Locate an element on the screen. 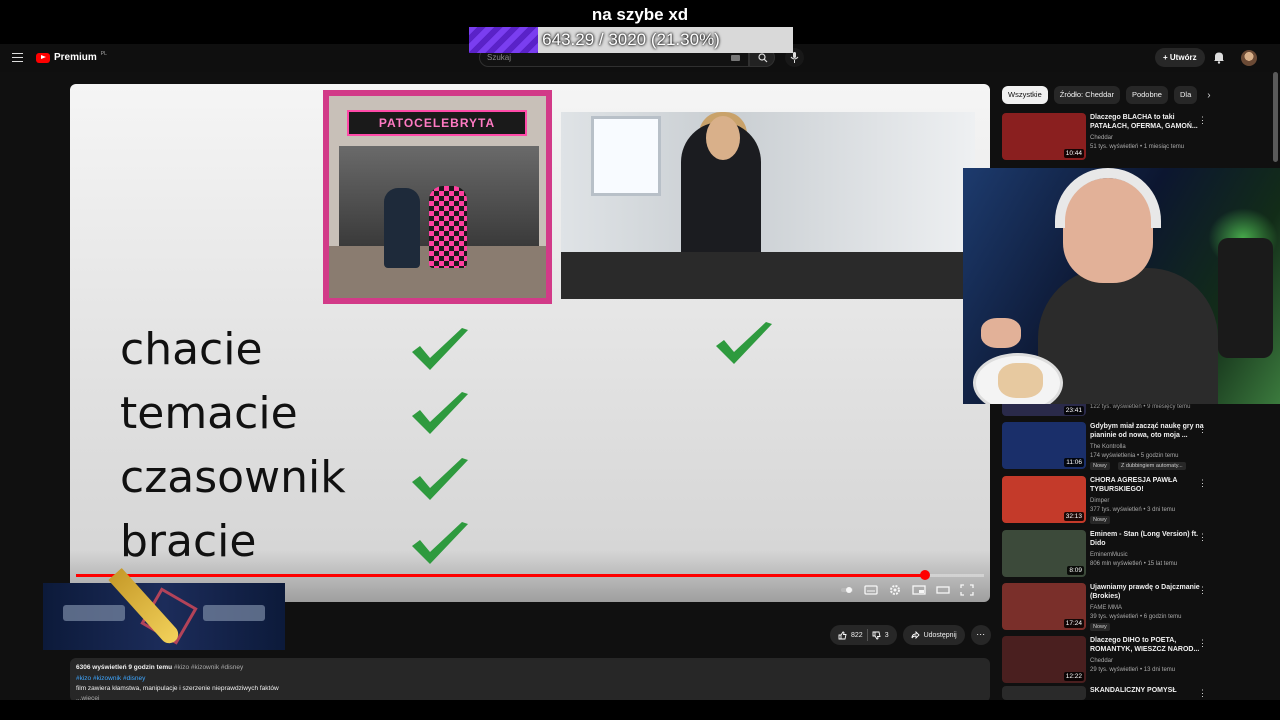 This screenshot has height=720, width=1280. dislike-count: 3 is located at coordinates (886, 635).